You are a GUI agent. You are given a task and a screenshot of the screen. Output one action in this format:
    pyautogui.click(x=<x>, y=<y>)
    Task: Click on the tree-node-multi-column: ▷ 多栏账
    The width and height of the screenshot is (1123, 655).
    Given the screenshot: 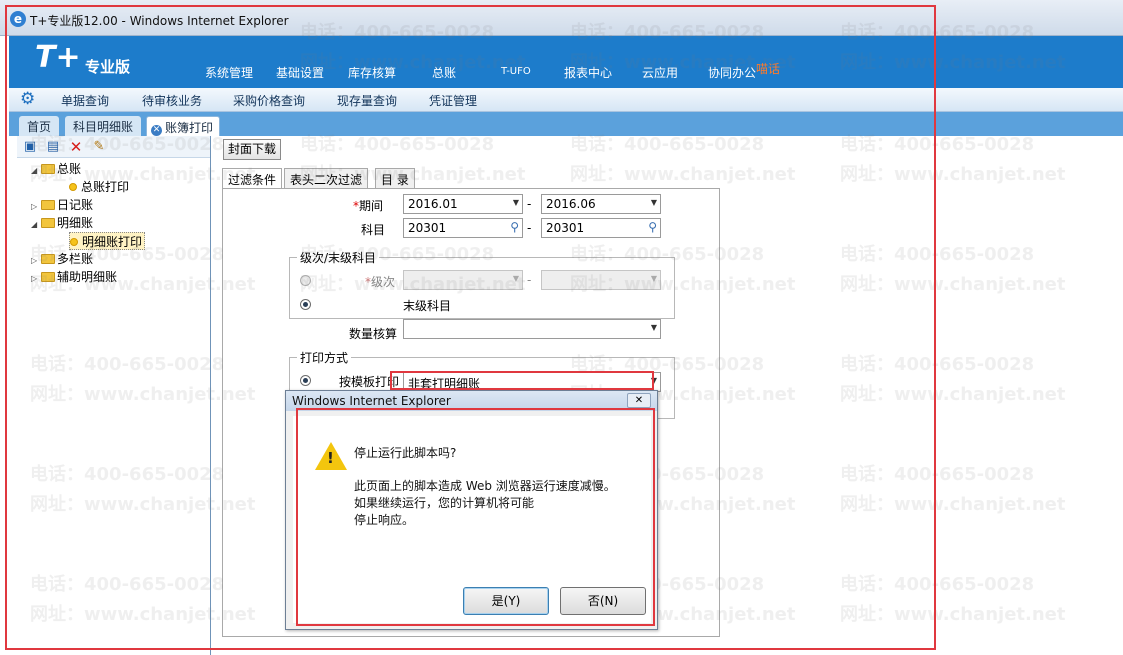 What is the action you would take?
    pyautogui.click(x=62, y=259)
    